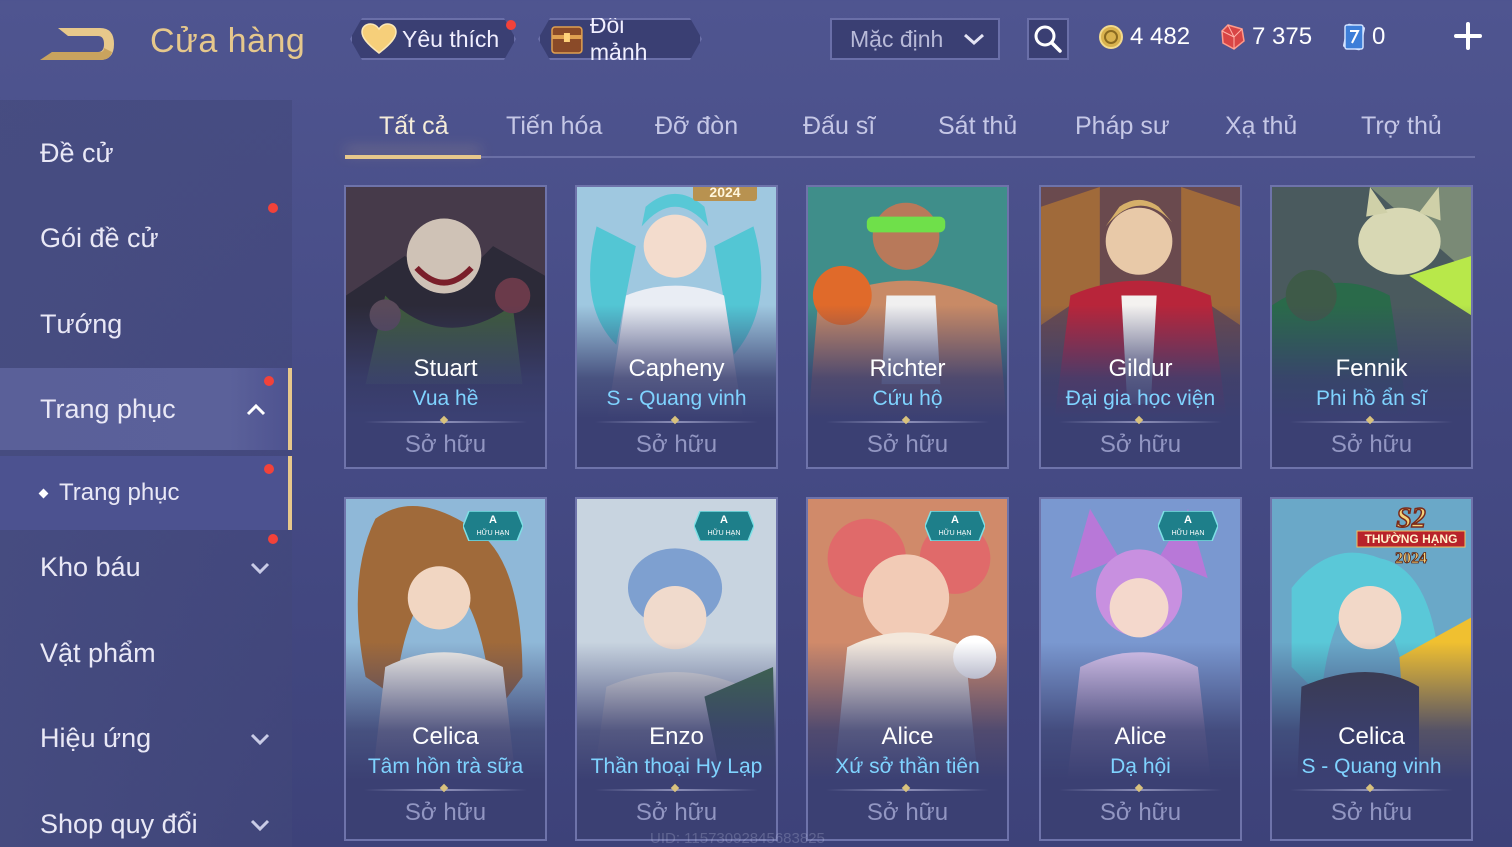 The height and width of the screenshot is (847, 1512). Describe the element at coordinates (676, 766) in the screenshot. I see `skin-name: Thần thoại Hy Lạp` at that location.